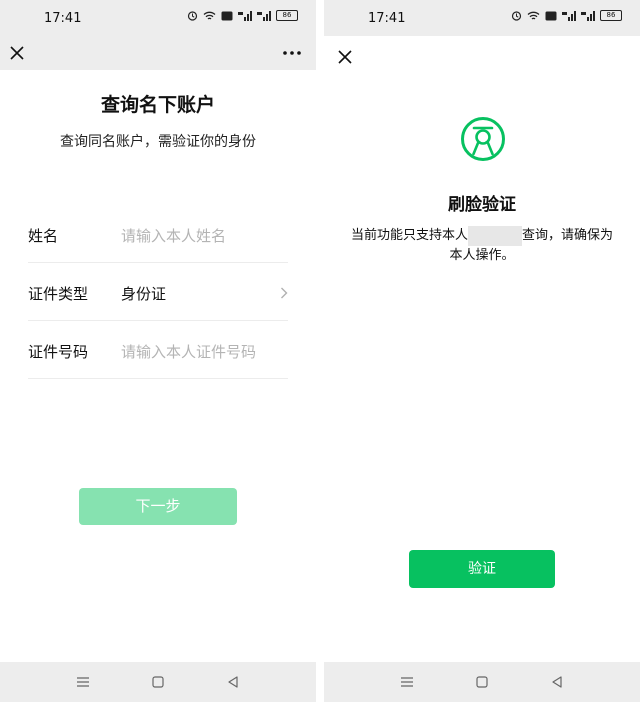  What do you see at coordinates (284, 293) in the screenshot?
I see `chevron-right-icon` at bounding box center [284, 293].